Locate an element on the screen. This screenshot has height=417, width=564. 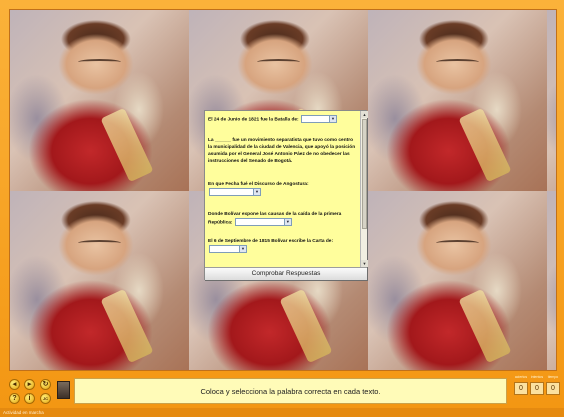
arrow-left-icon: ◂ is located at coordinates (14, 384).